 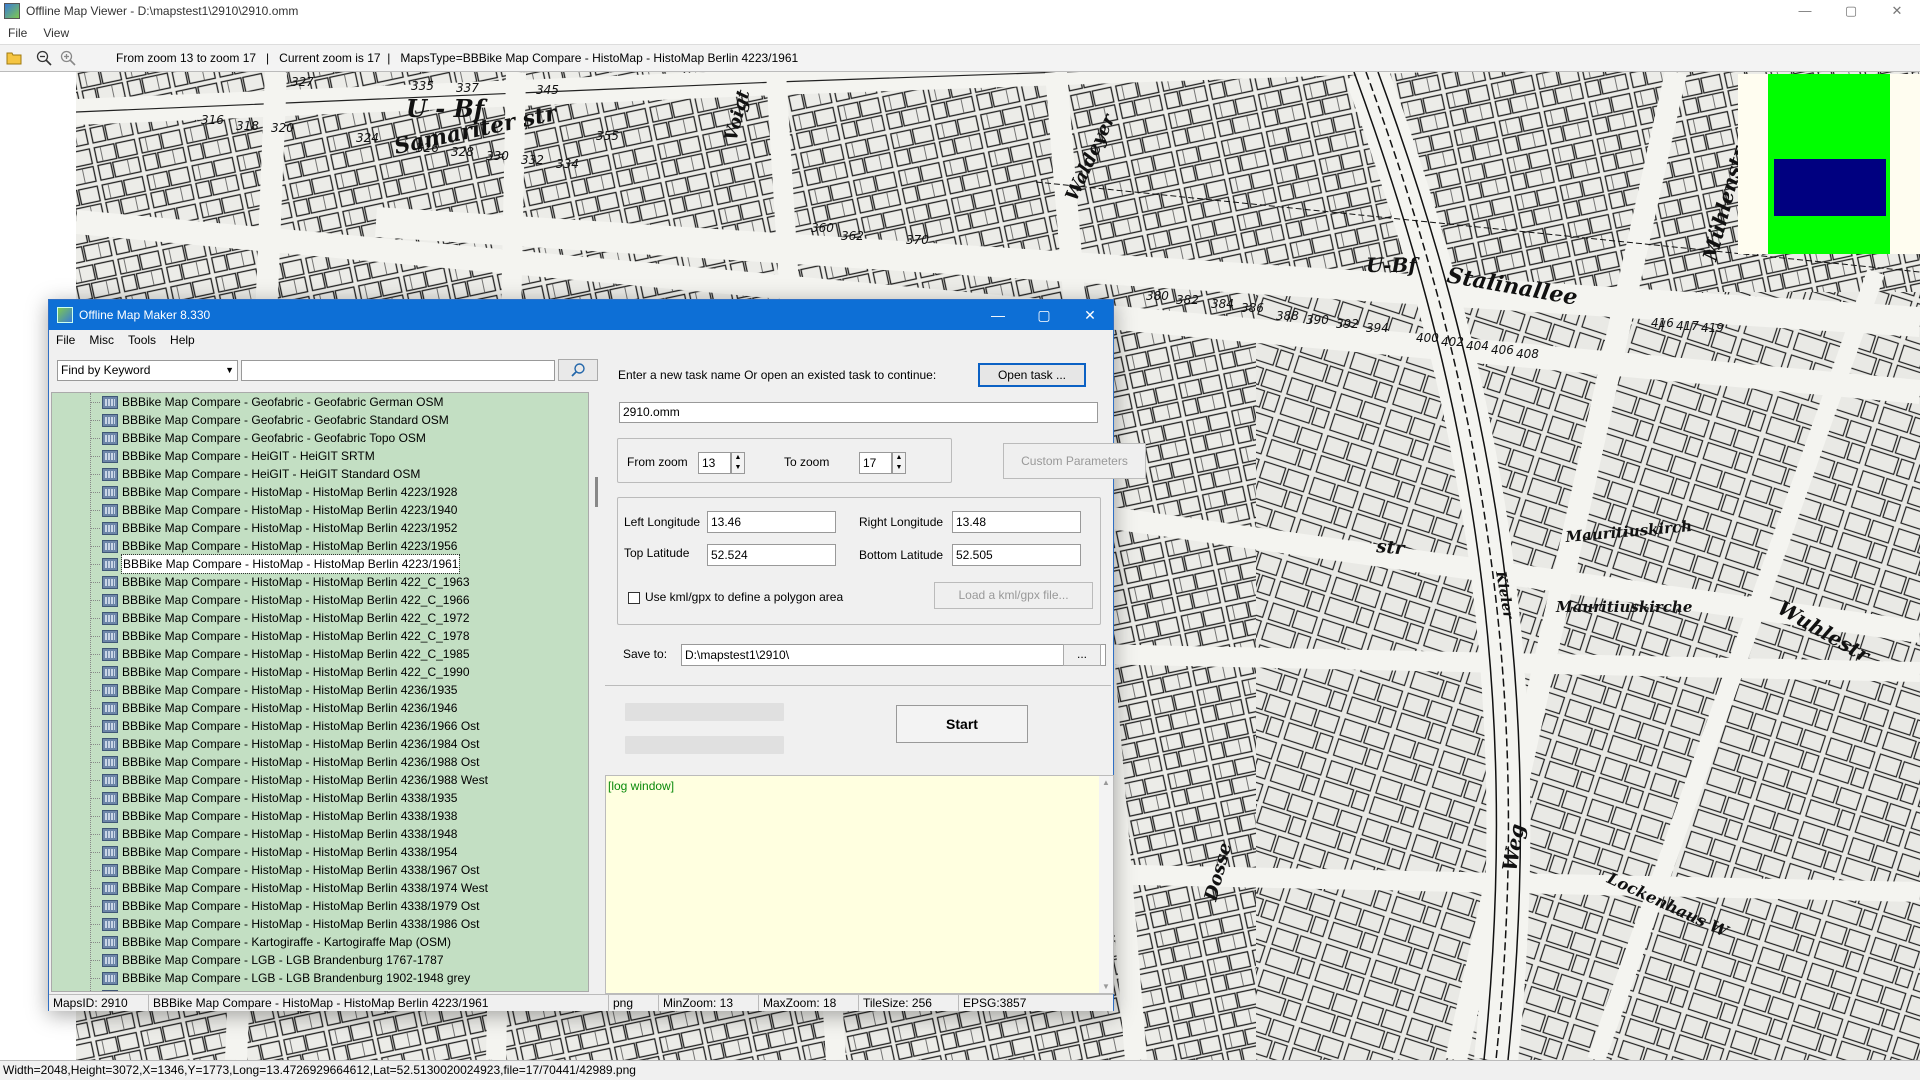 What do you see at coordinates (1016, 555) in the screenshot?
I see `bottom-latitude-input: 52.505` at bounding box center [1016, 555].